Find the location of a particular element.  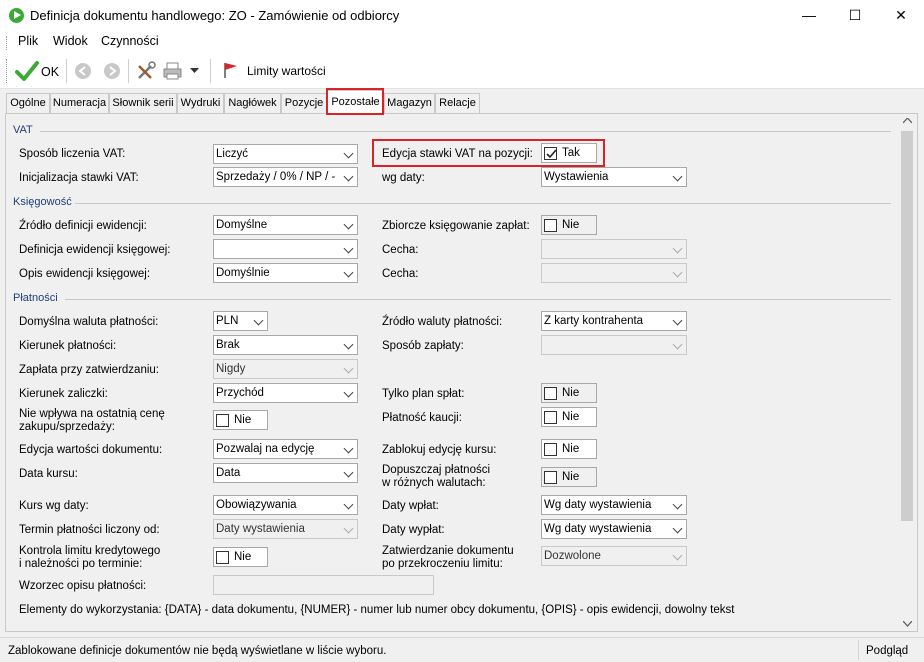

tab-slownik-serii: Słownik serii is located at coordinates (143, 103).